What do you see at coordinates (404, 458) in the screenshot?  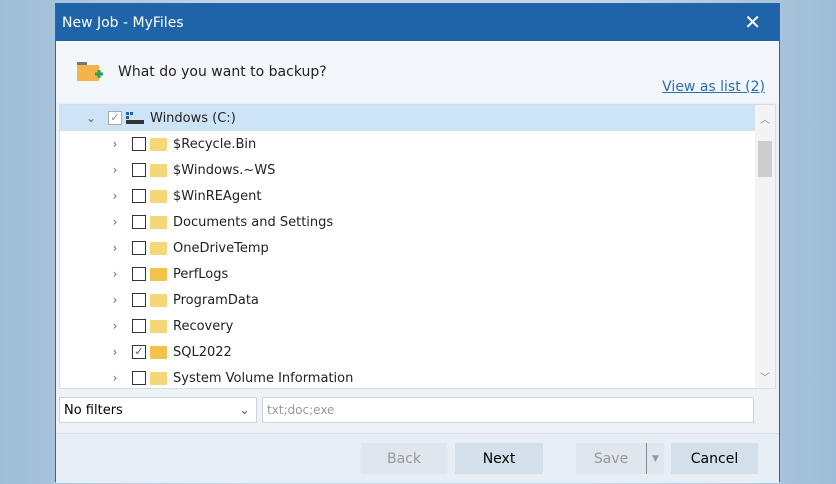 I see `back-button: Back` at bounding box center [404, 458].